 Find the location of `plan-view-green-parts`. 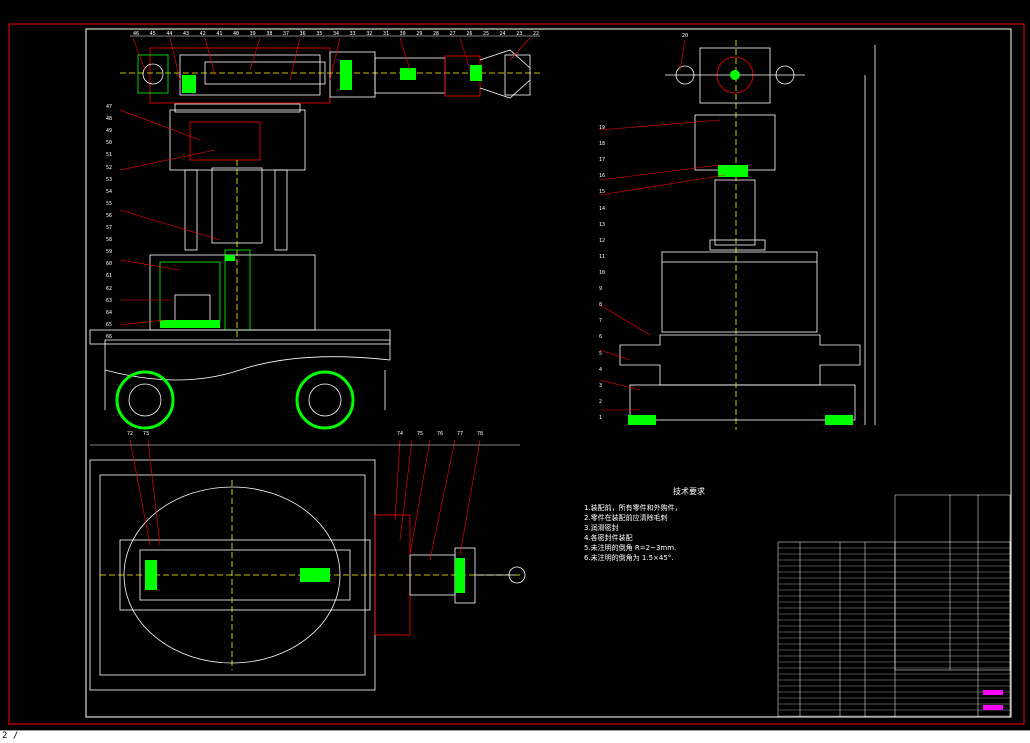

plan-view-green-parts is located at coordinates (305, 575).